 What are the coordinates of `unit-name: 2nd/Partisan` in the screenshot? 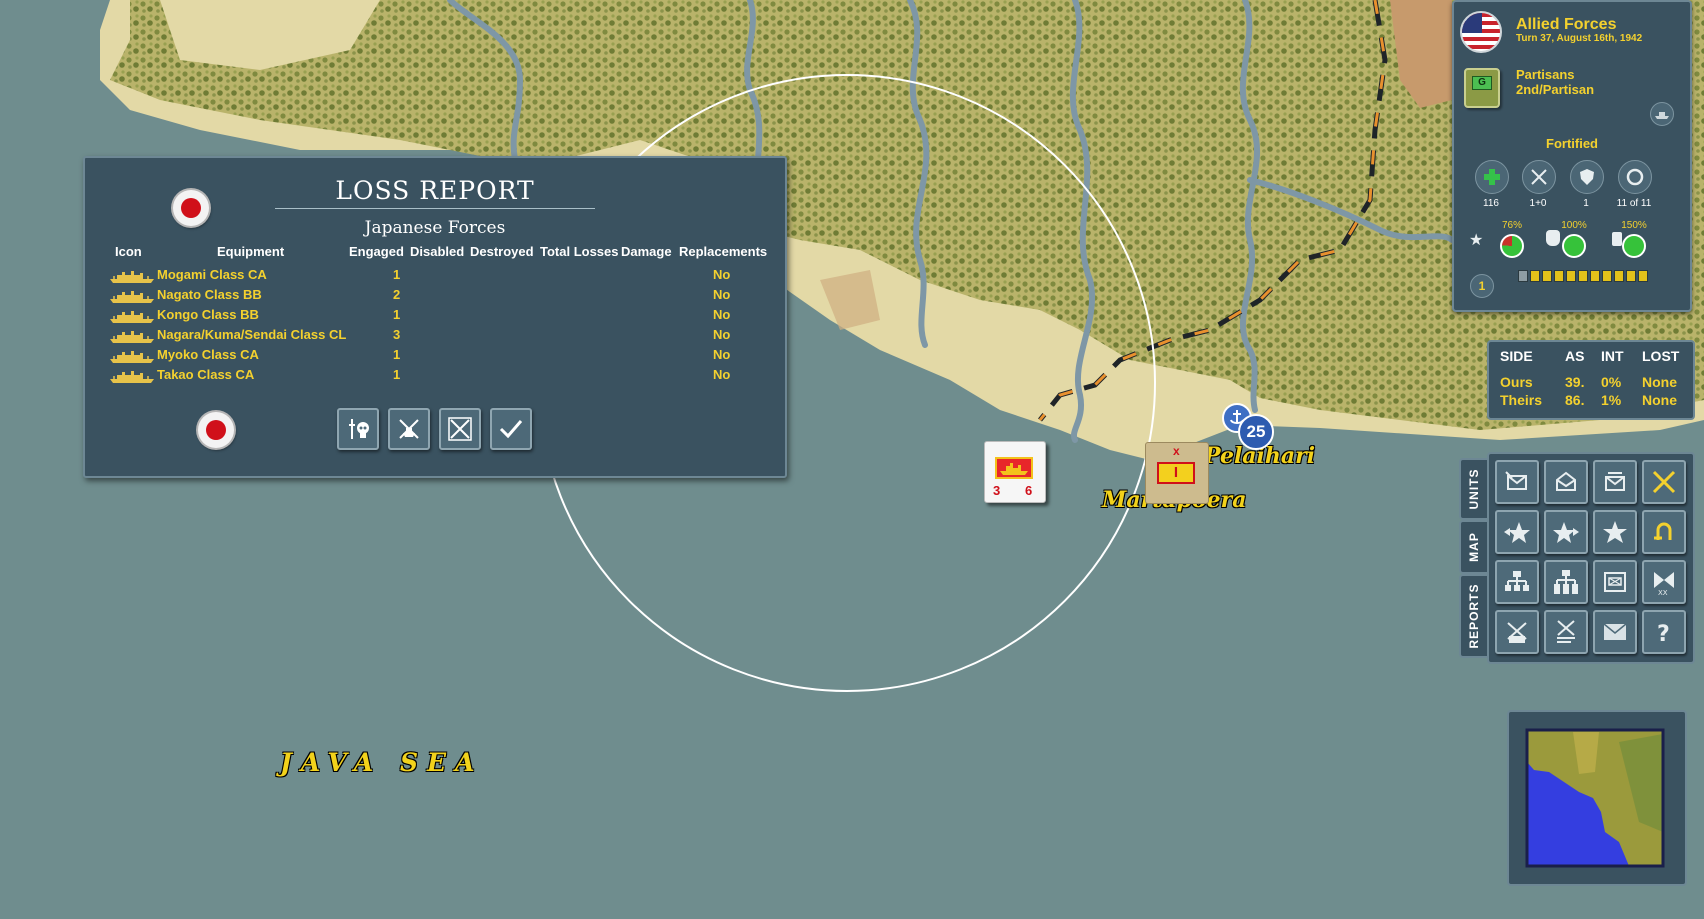 It's located at (1555, 89).